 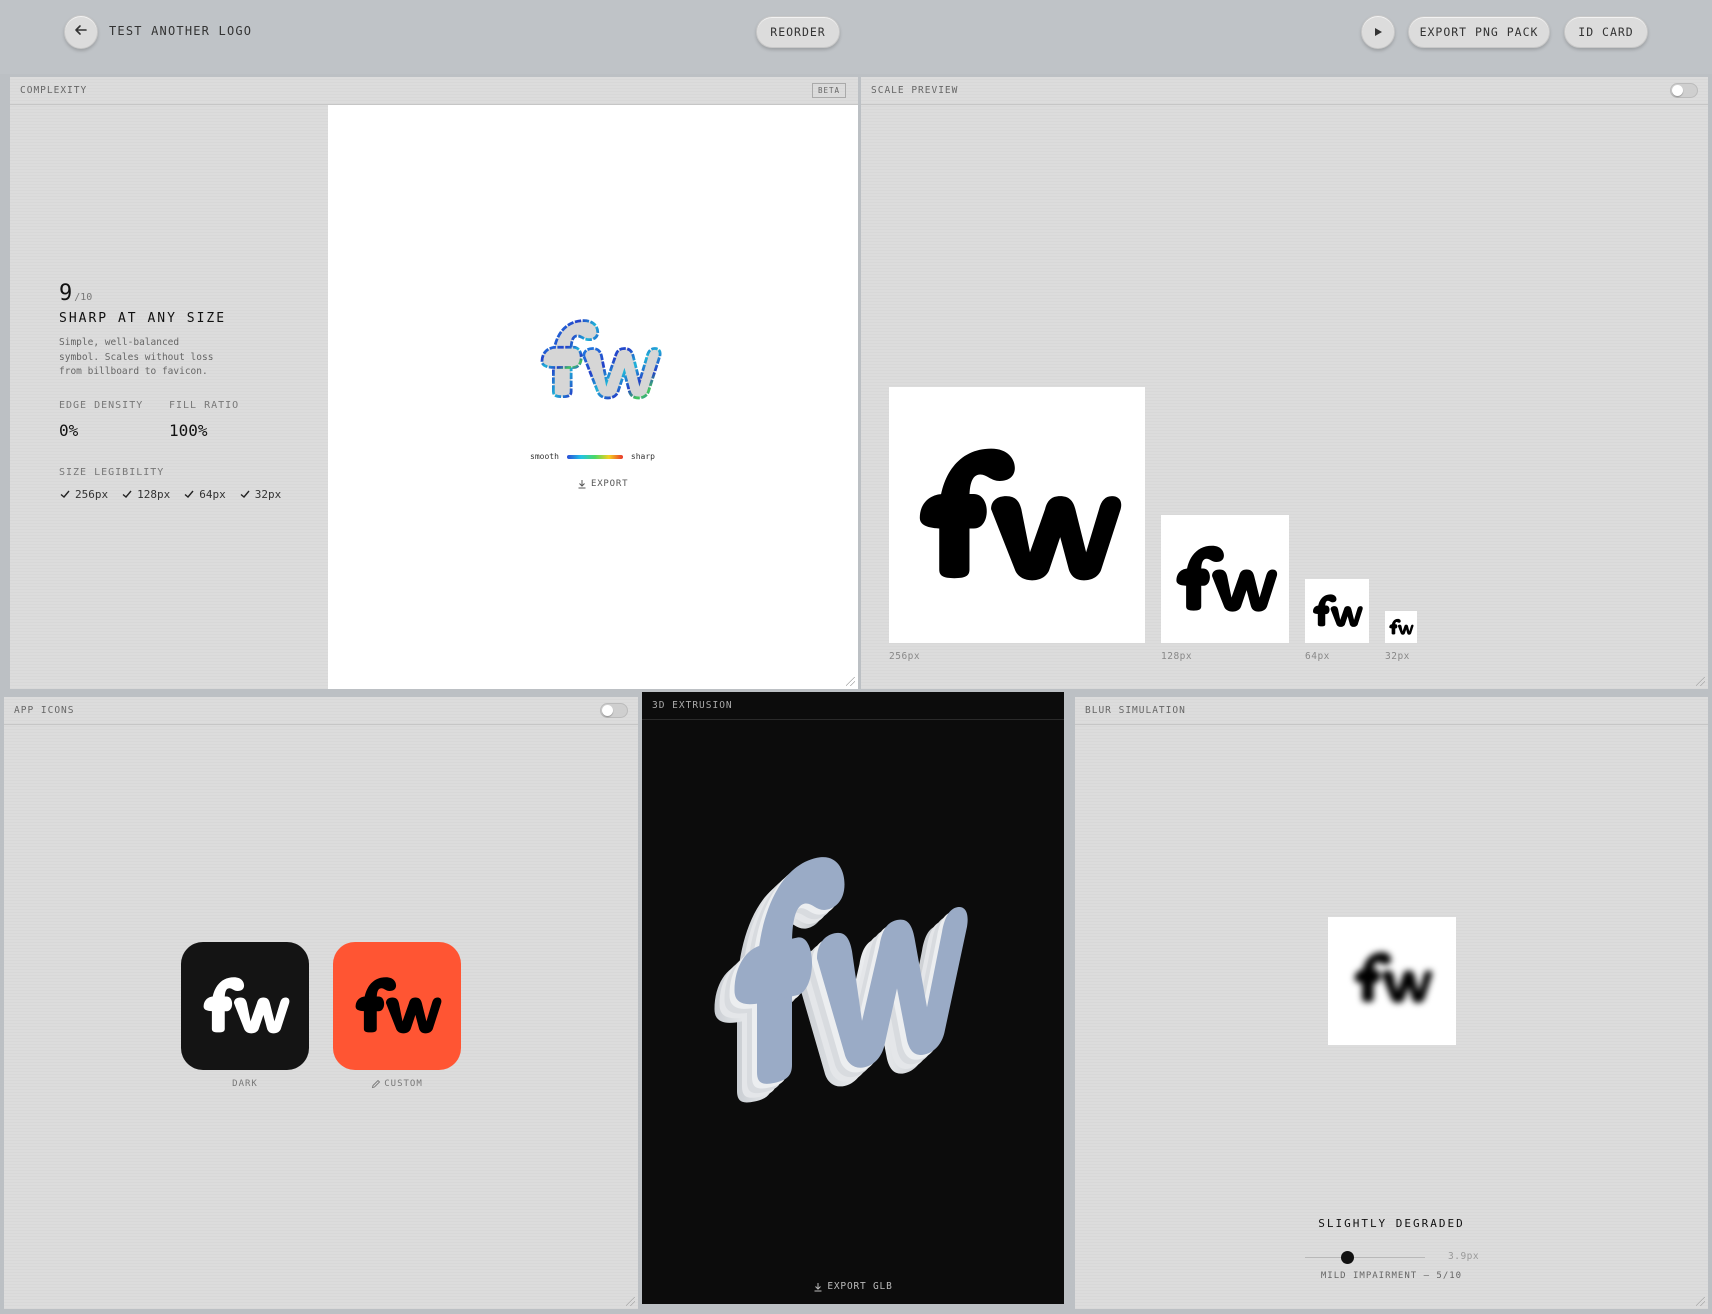 I want to click on blur-preview-tile, so click(x=1392, y=981).